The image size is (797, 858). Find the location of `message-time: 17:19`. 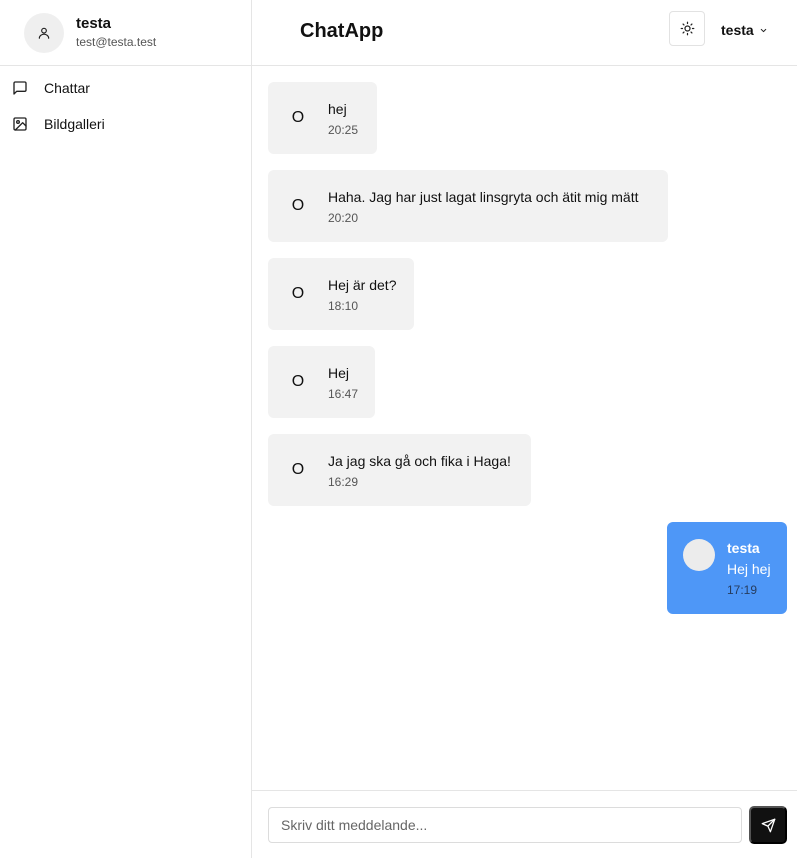

message-time: 17:19 is located at coordinates (742, 590).